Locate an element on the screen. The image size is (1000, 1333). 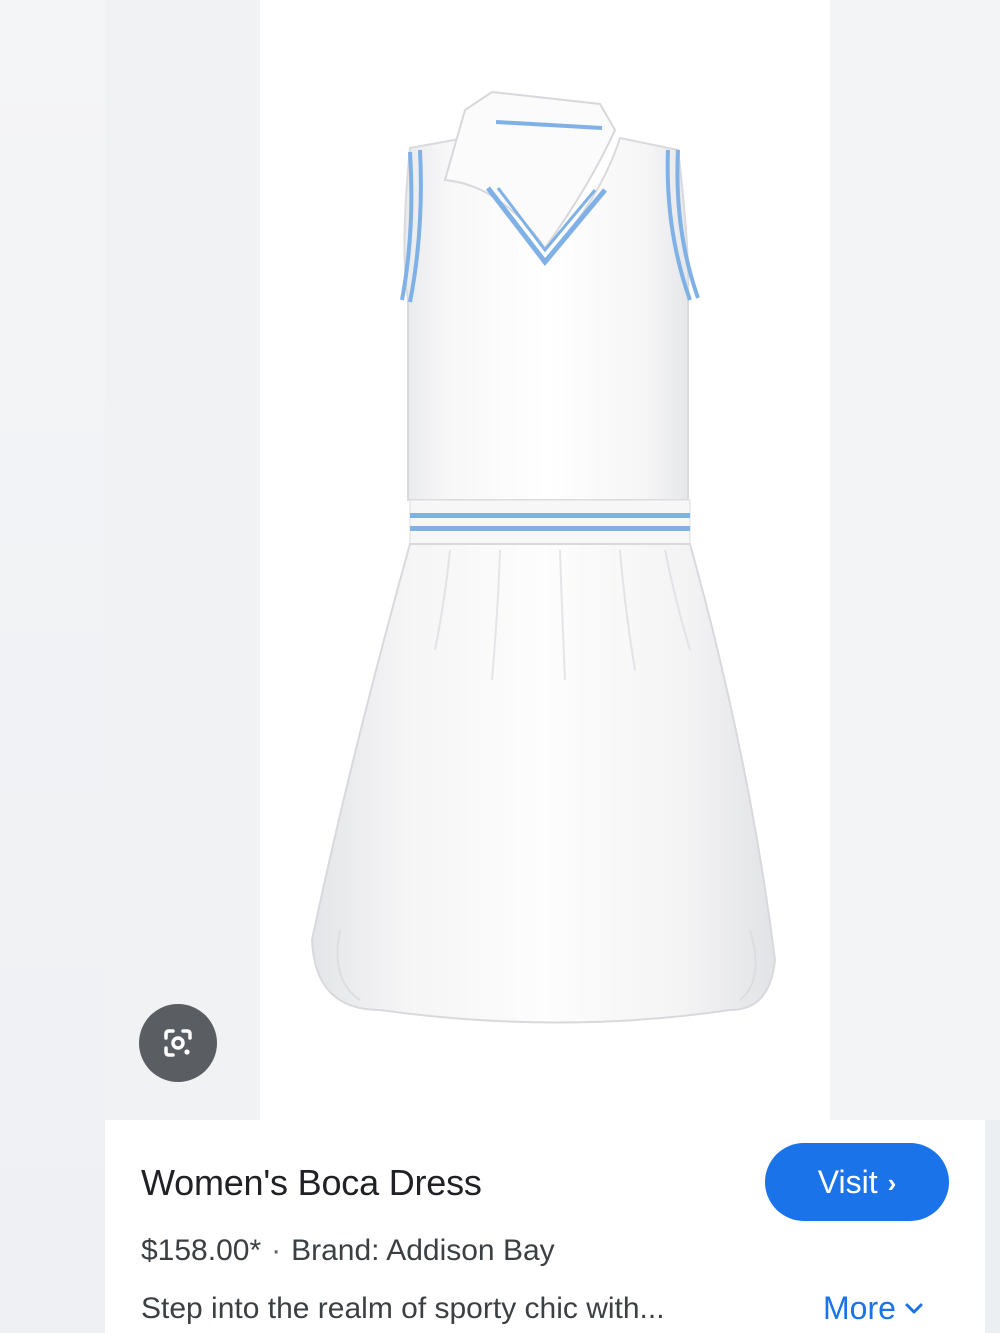
google-lens-icon is located at coordinates (178, 1043).